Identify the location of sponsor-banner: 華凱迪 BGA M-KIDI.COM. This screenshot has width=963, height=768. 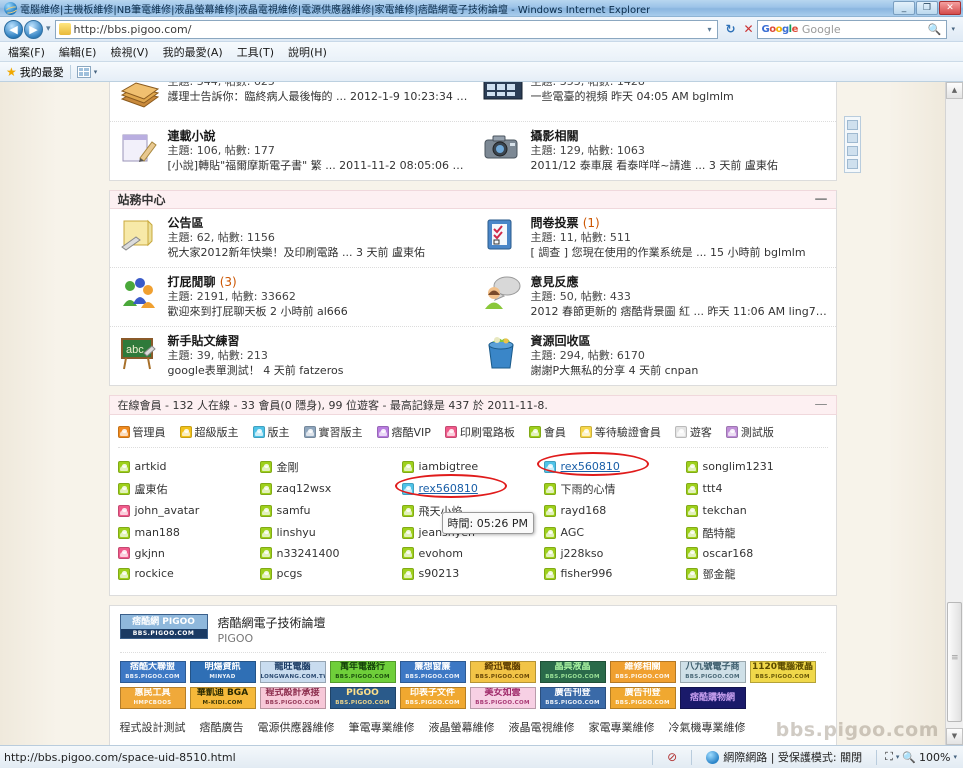
(222, 697).